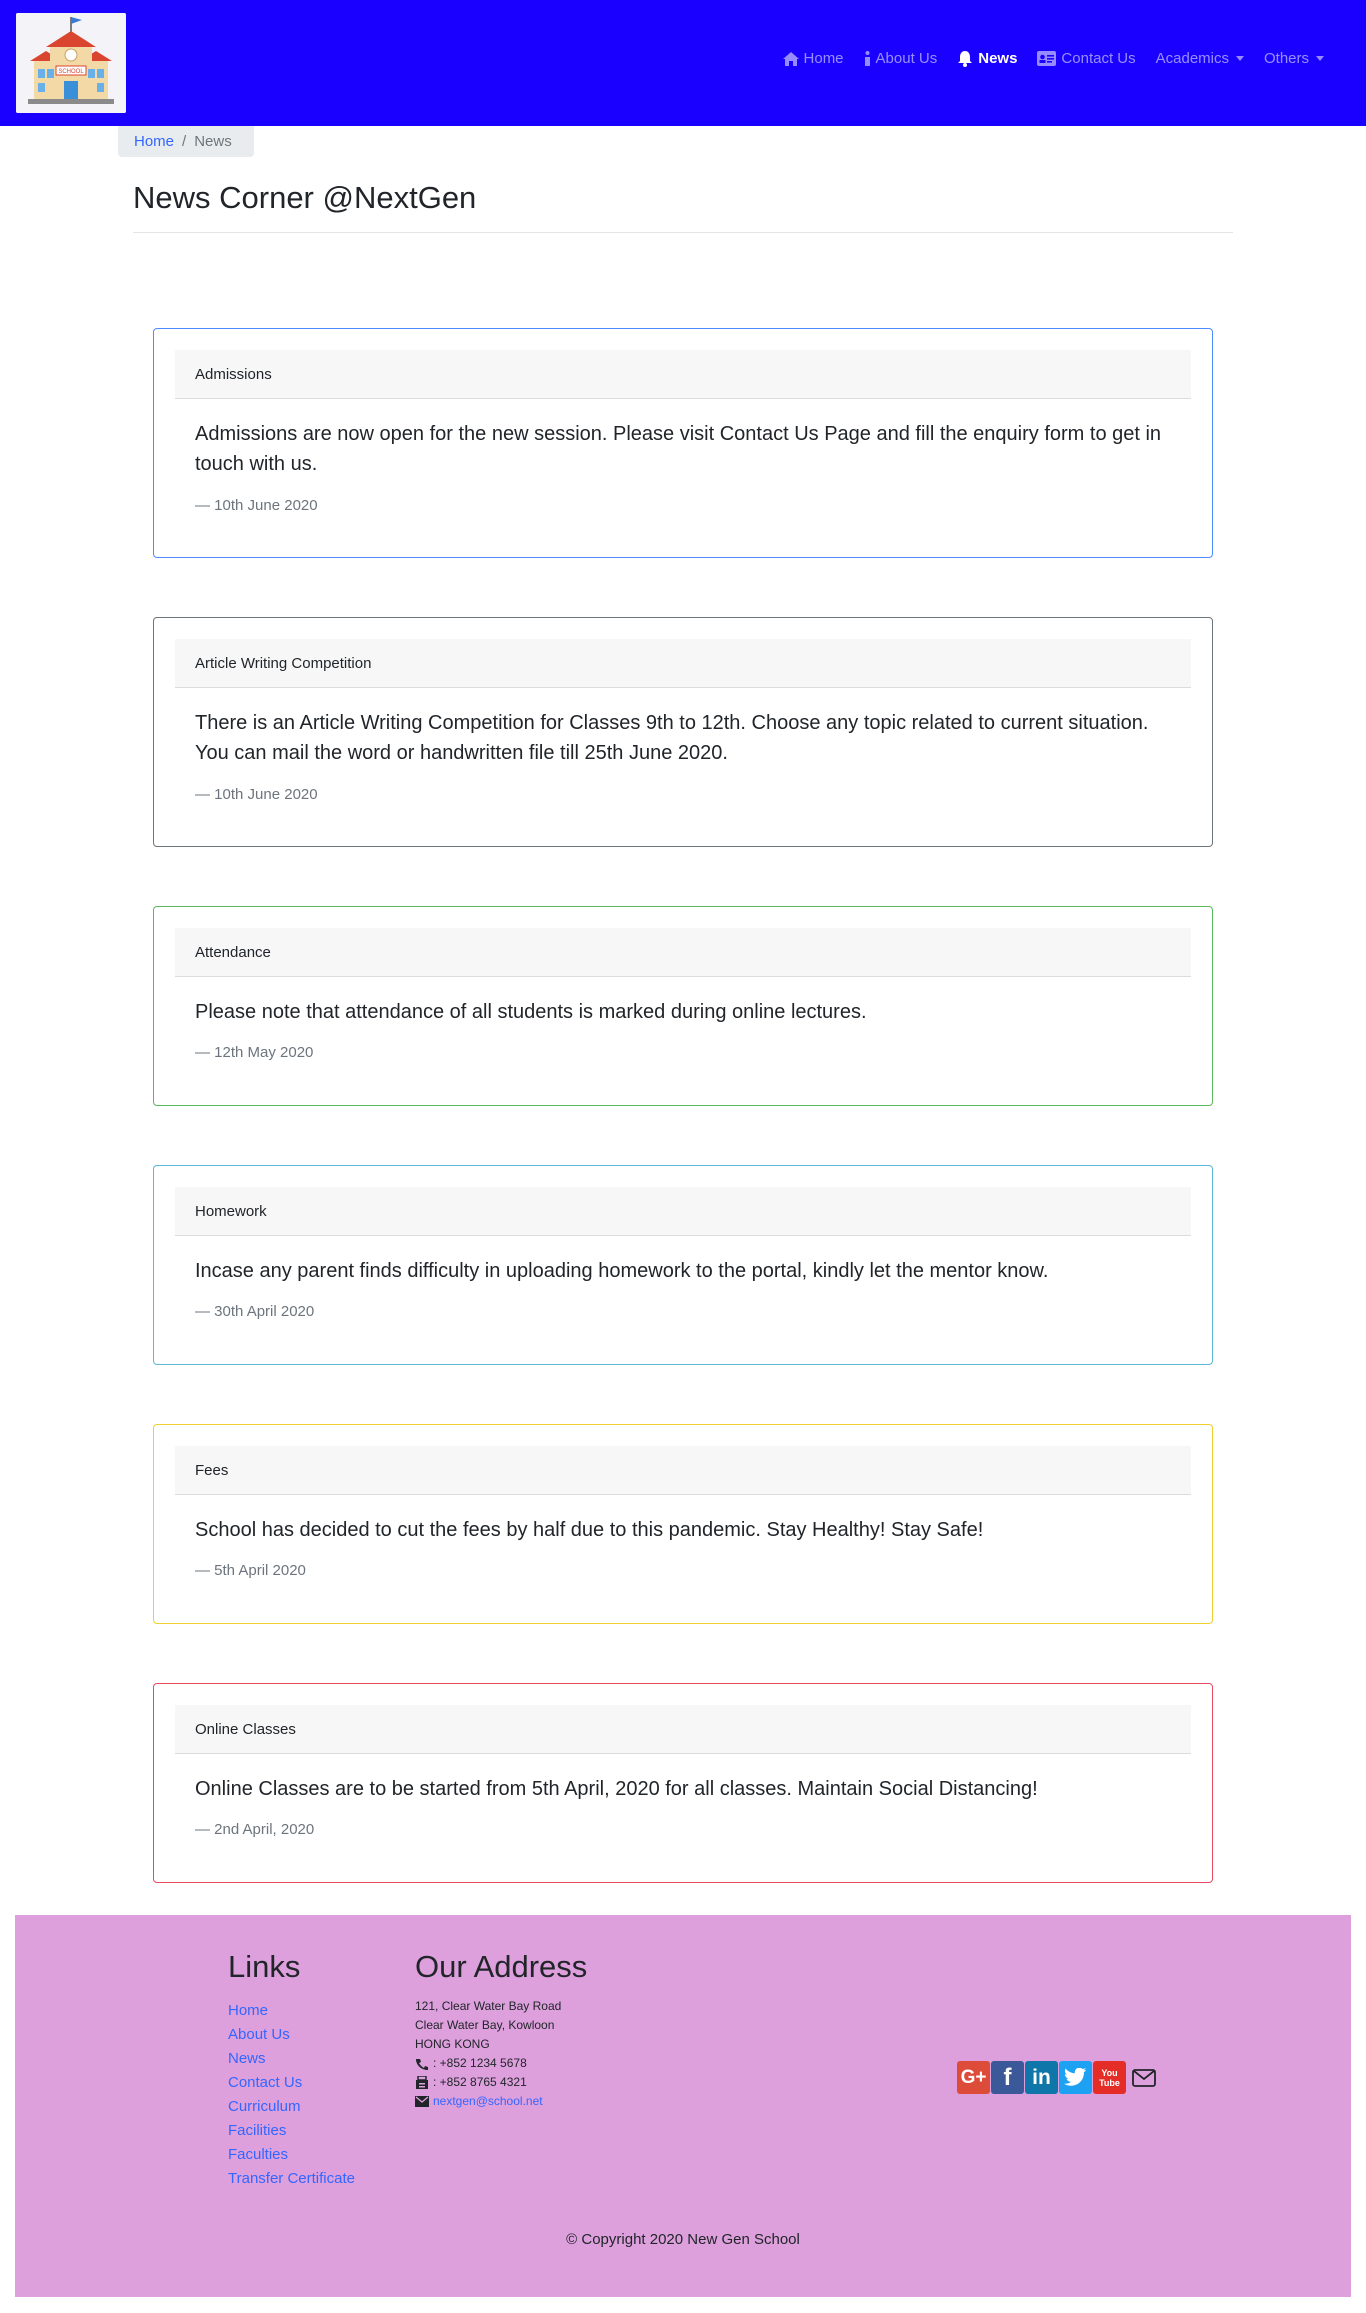 The height and width of the screenshot is (2313, 1366). I want to click on breadcrumb-current: News, so click(213, 141).